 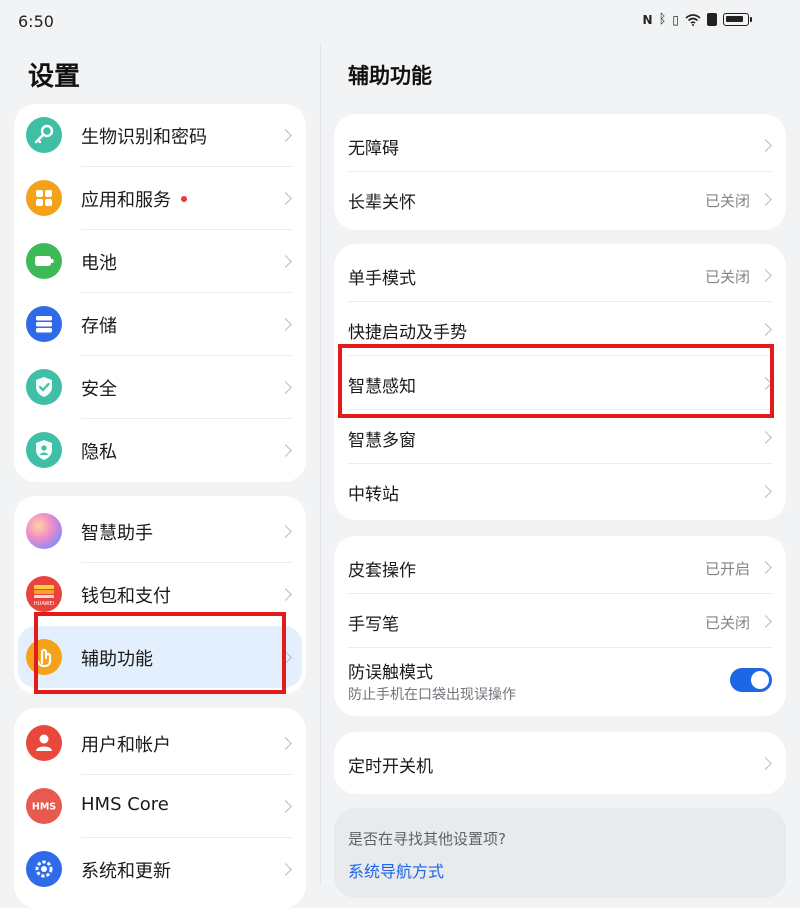 I want to click on accessibility-item-label: 快捷启动及手势, so click(x=407, y=333).